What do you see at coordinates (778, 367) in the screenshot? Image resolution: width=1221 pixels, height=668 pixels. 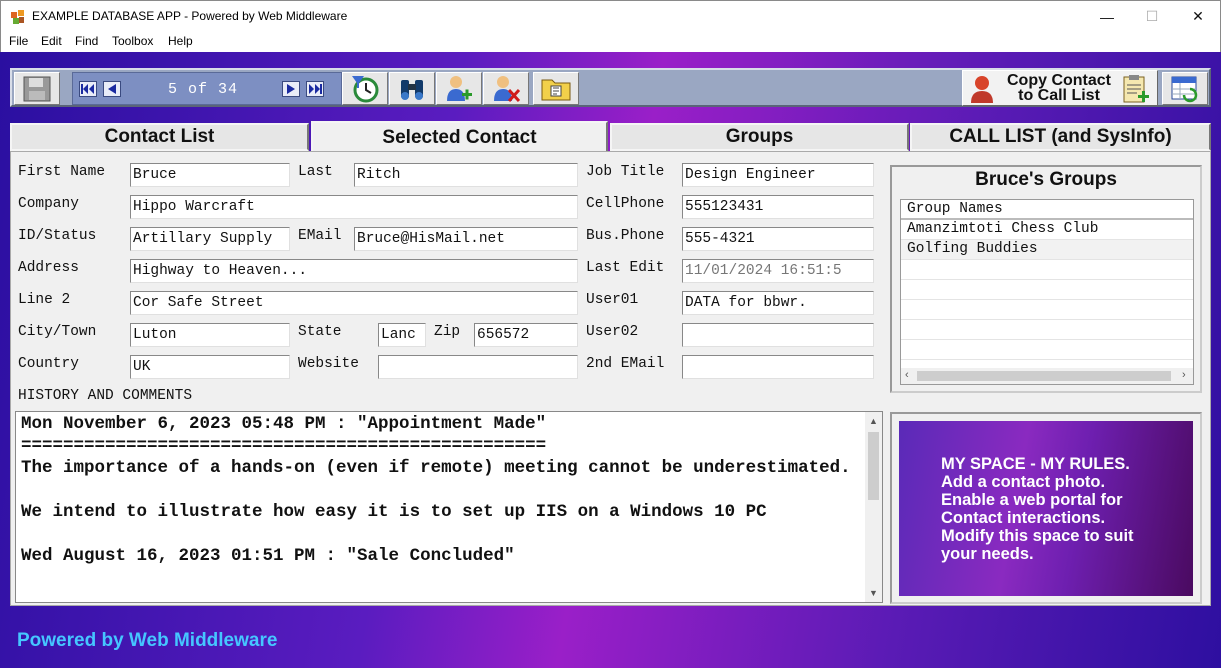 I see `email2-field` at bounding box center [778, 367].